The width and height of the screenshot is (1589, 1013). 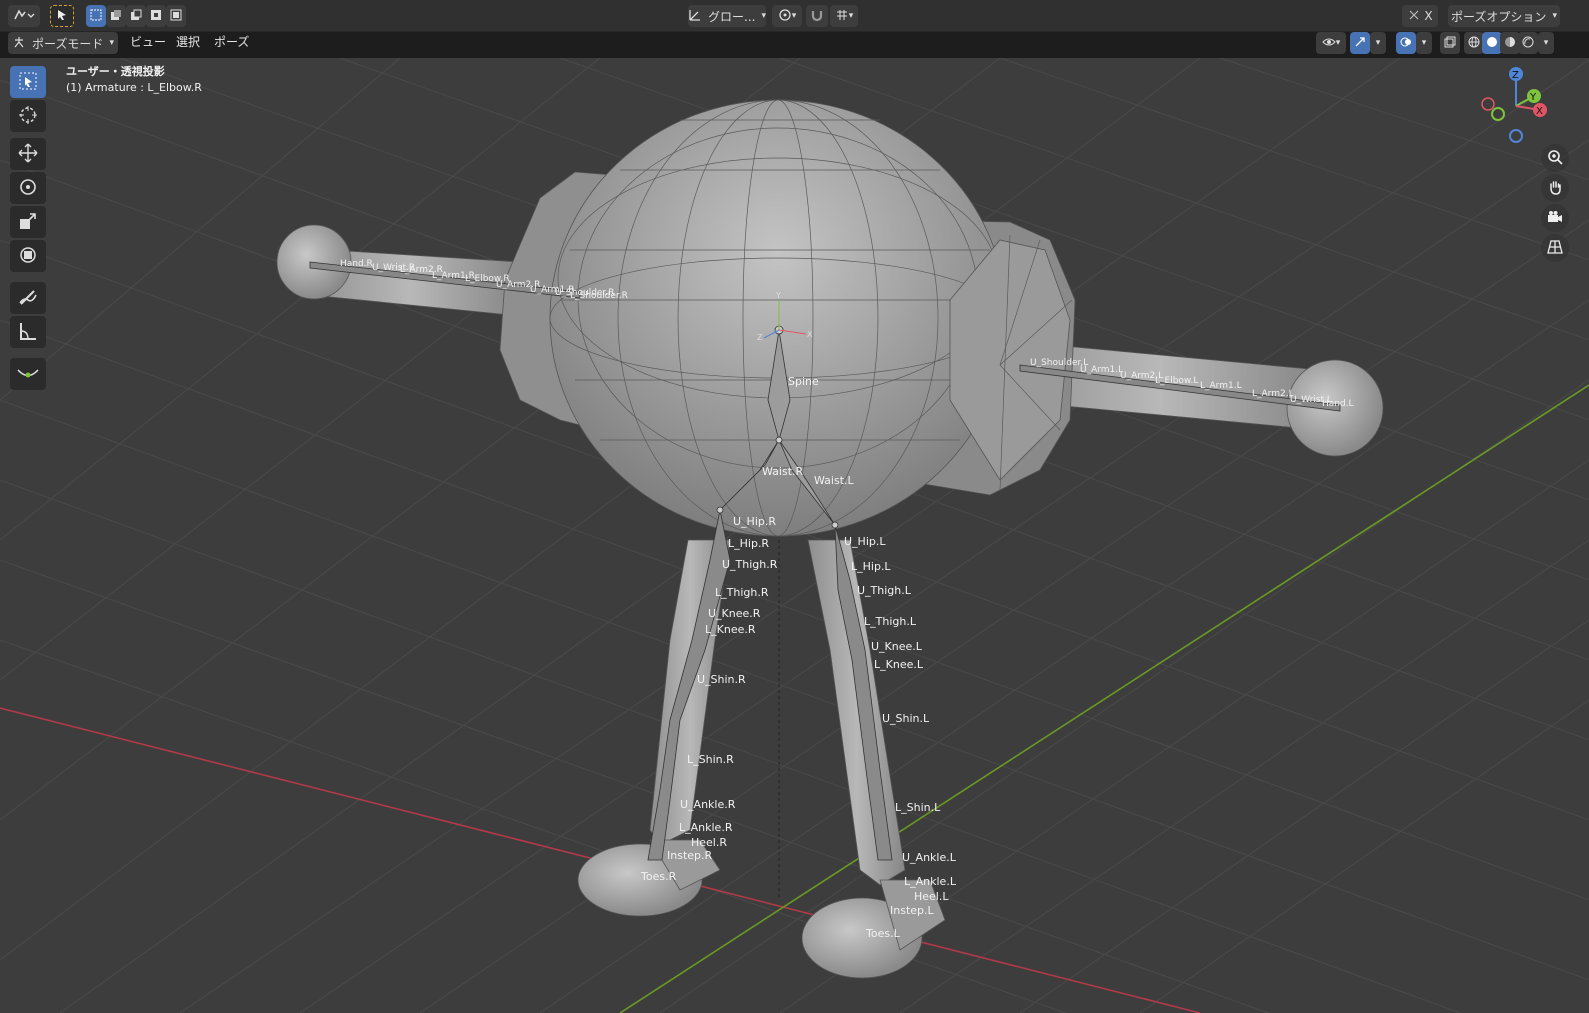 I want to click on select-intersect-button, so click(x=176, y=16).